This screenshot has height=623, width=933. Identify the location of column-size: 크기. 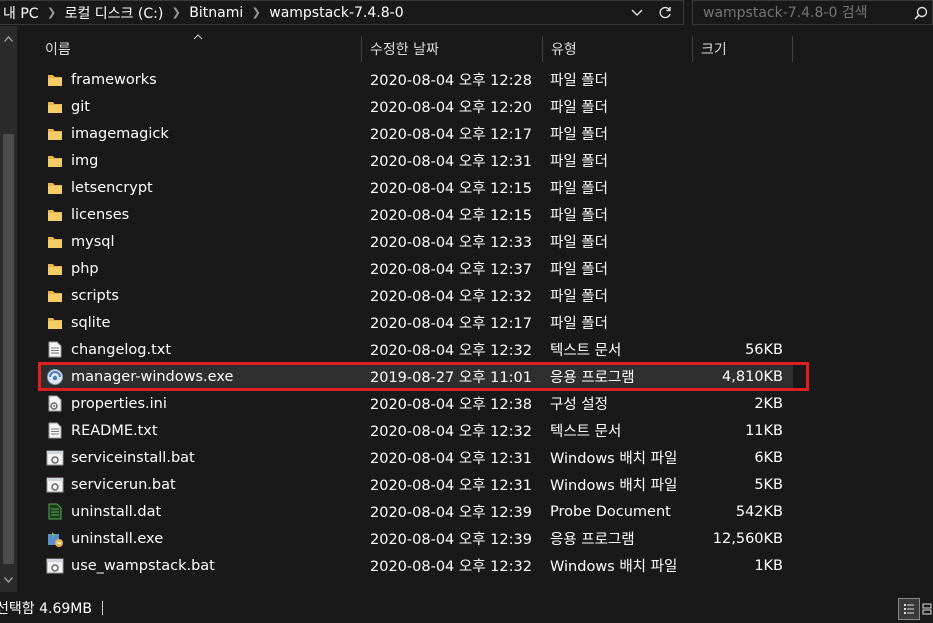
(743, 49).